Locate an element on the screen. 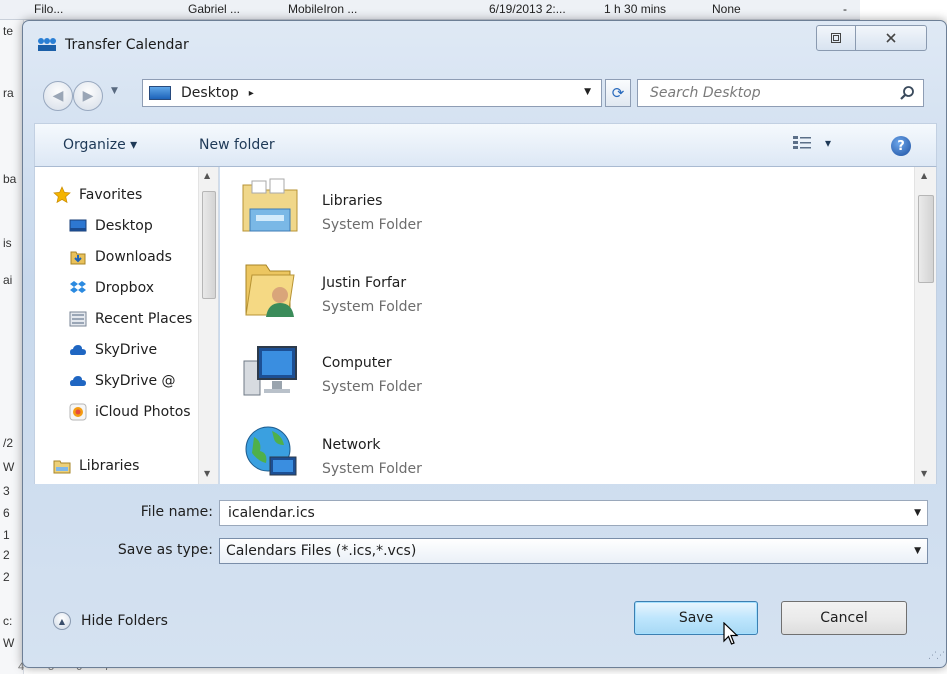 The image size is (947, 674). nav-libraries: Libraries is located at coordinates (96, 466).